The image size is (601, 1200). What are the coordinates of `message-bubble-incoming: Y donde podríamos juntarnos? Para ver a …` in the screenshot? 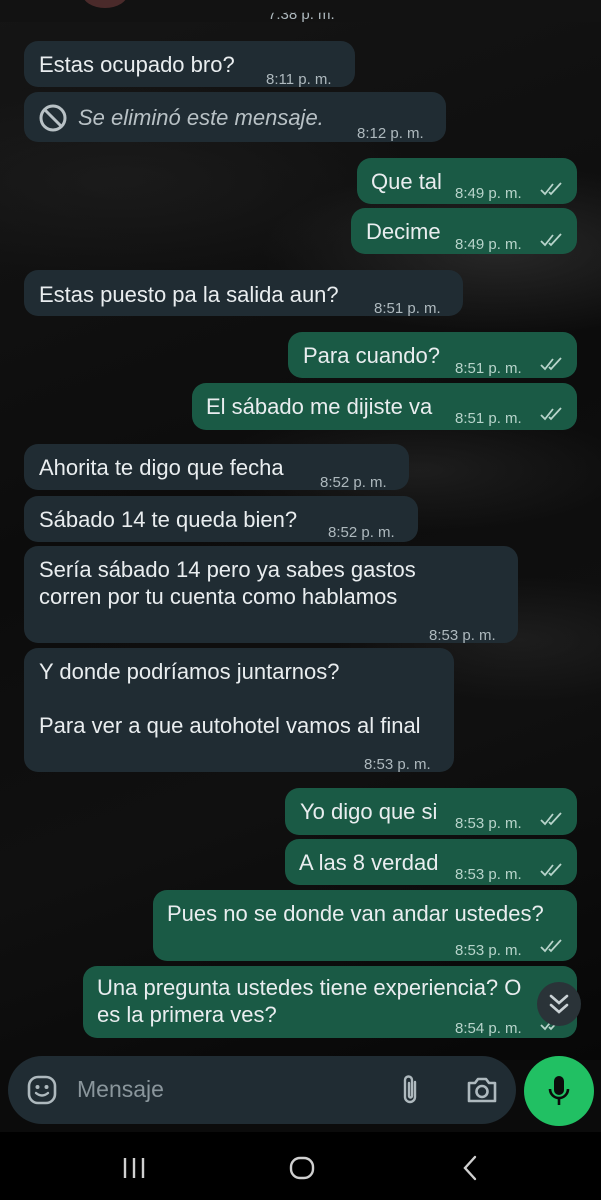 It's located at (239, 710).